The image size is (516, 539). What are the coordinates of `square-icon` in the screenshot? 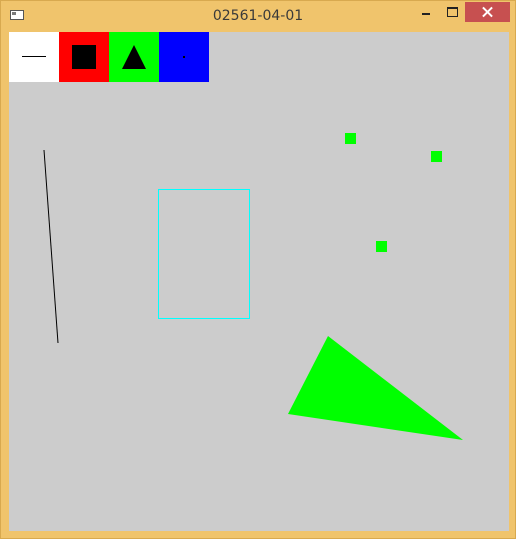 It's located at (84, 57).